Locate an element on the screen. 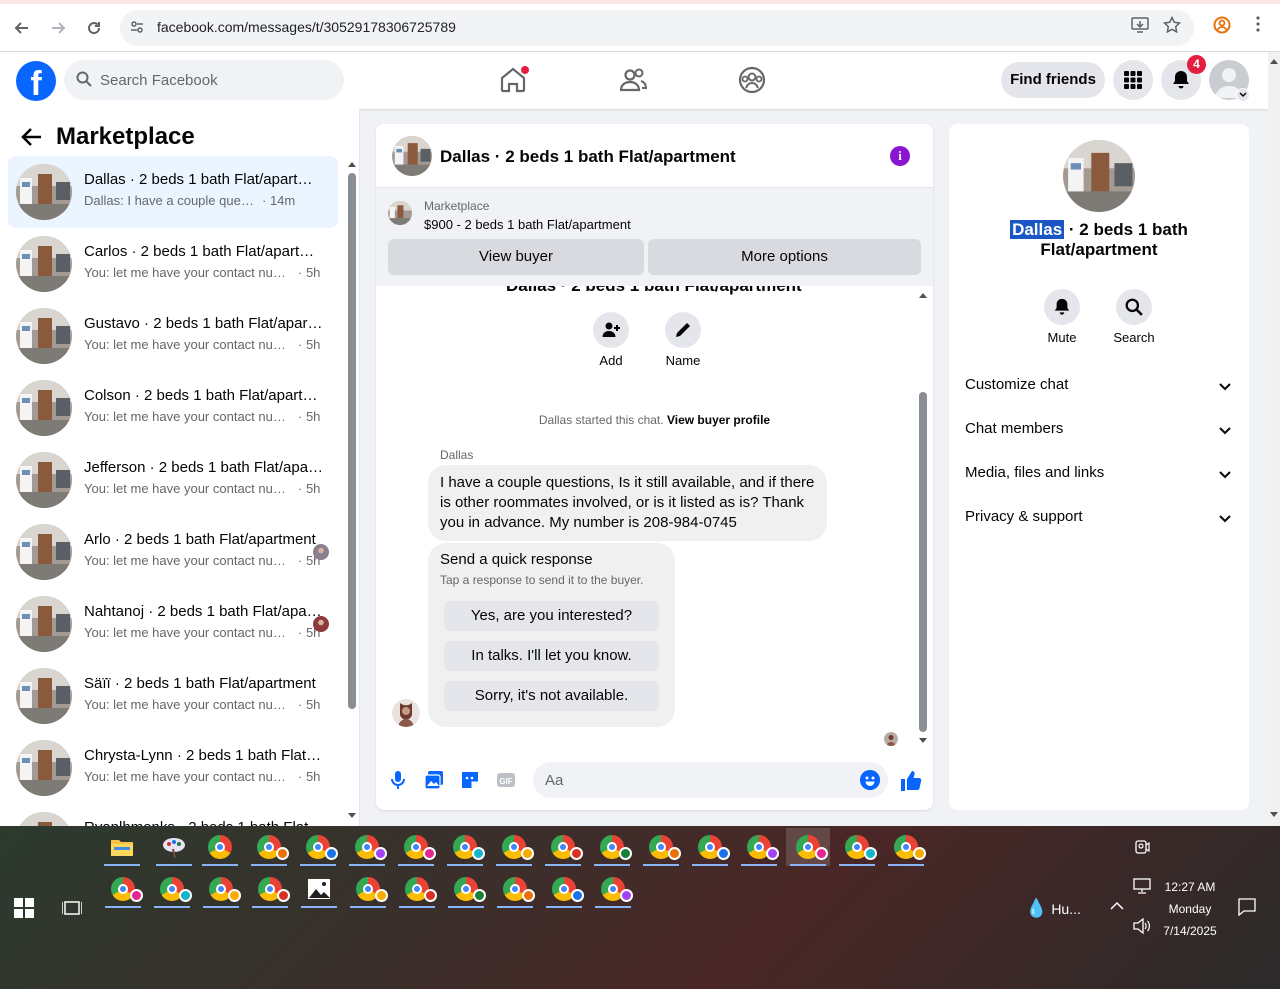  volume-icon is located at coordinates (1142, 928).